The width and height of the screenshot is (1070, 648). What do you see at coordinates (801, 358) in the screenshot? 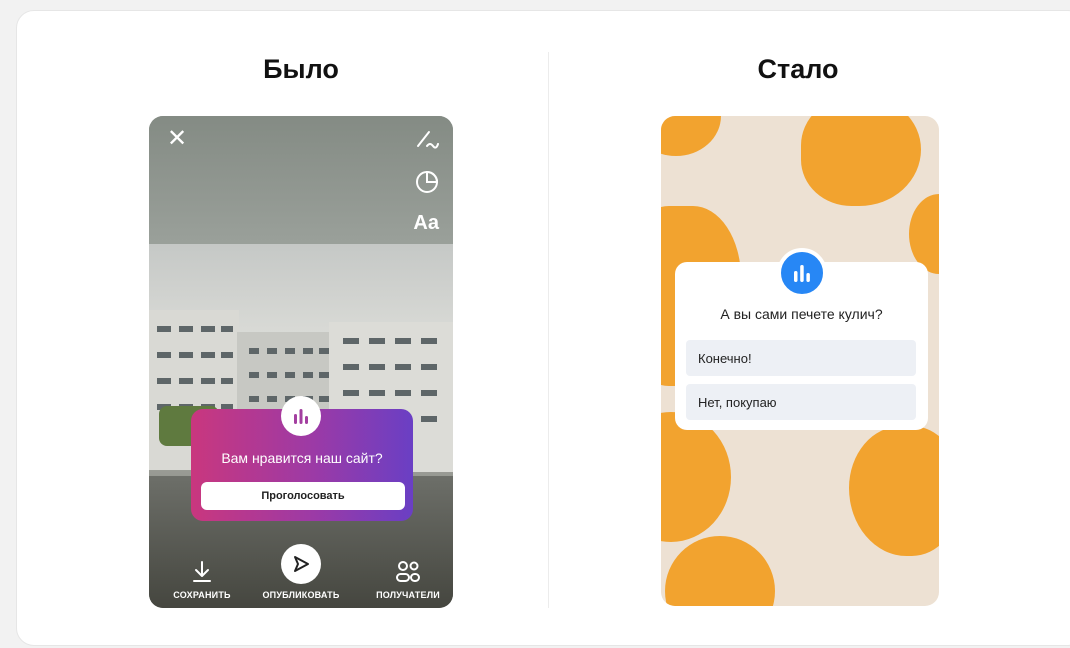
I see `poll-option: Конечно!` at bounding box center [801, 358].